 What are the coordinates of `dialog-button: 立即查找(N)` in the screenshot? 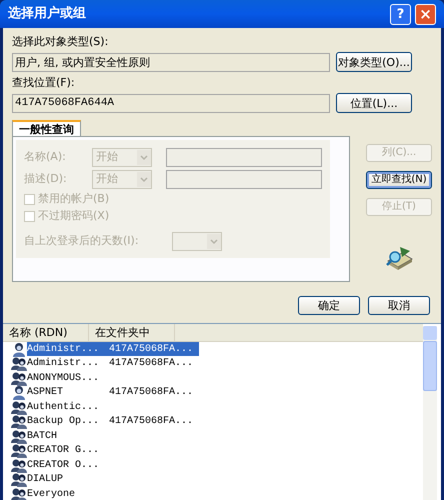 It's located at (399, 180).